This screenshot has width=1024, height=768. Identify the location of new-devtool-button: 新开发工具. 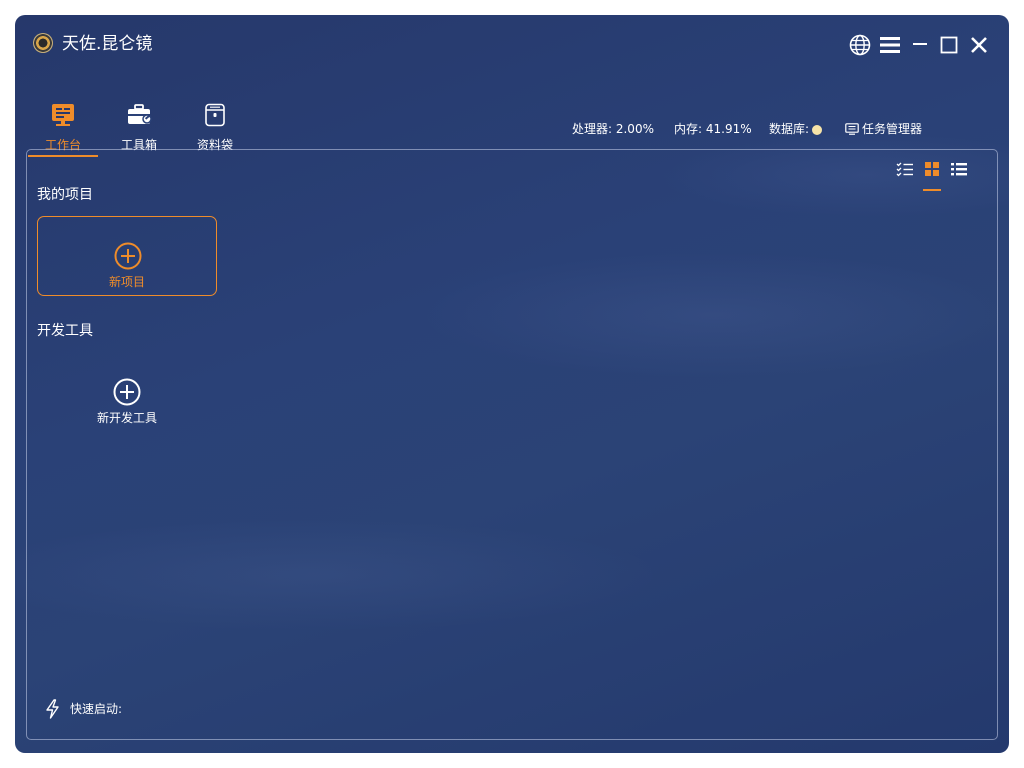
(127, 405).